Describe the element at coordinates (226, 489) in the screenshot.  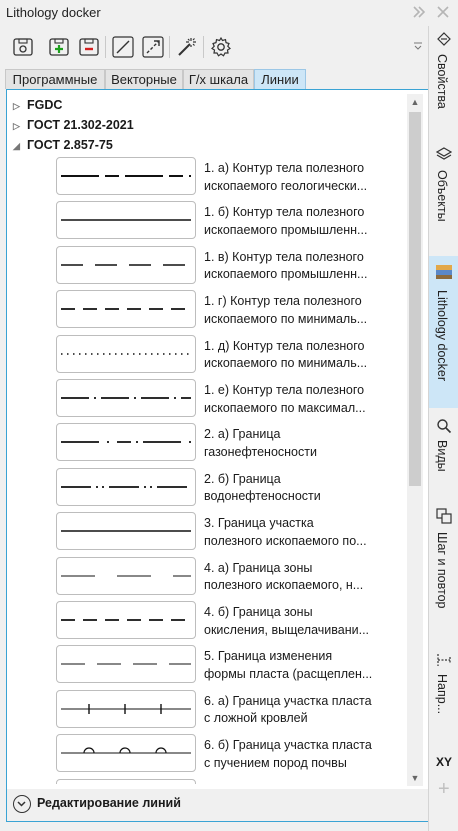
I see `line-style-item: 2. б) Граница водонефтеносности` at that location.